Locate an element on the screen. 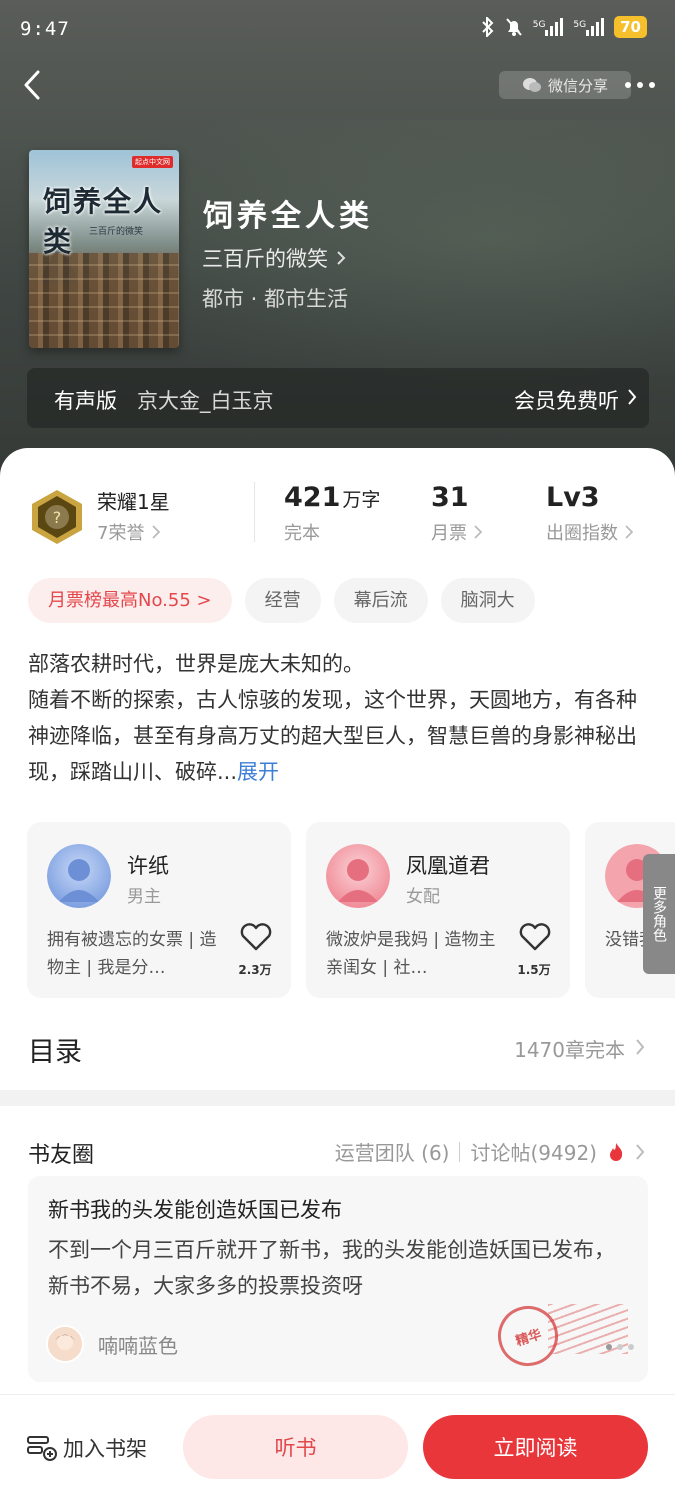 The height and width of the screenshot is (1500, 675). character-like-count: 1.5万 is located at coordinates (534, 970).